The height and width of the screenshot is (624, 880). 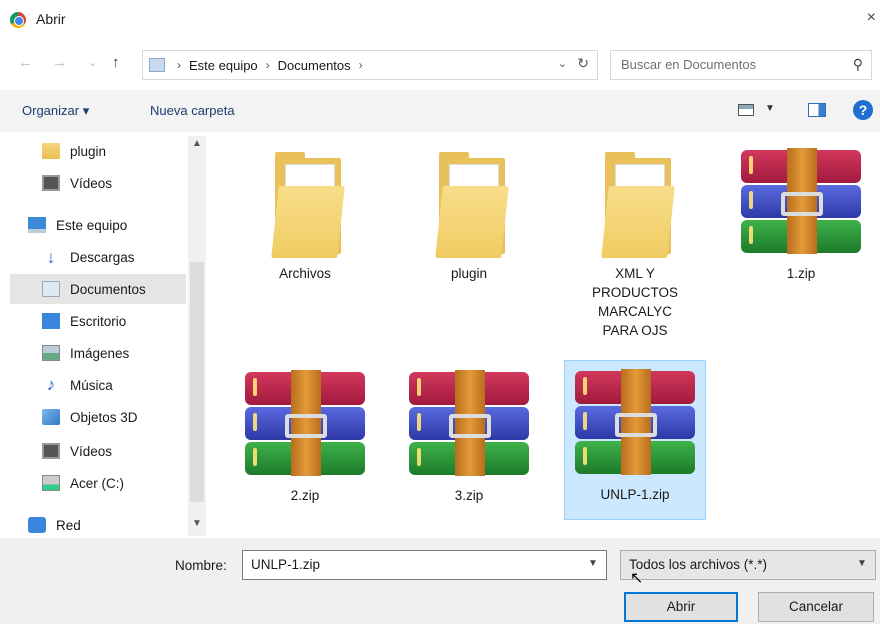 I want to click on scroll-down-icon: ▼, so click(x=197, y=523).